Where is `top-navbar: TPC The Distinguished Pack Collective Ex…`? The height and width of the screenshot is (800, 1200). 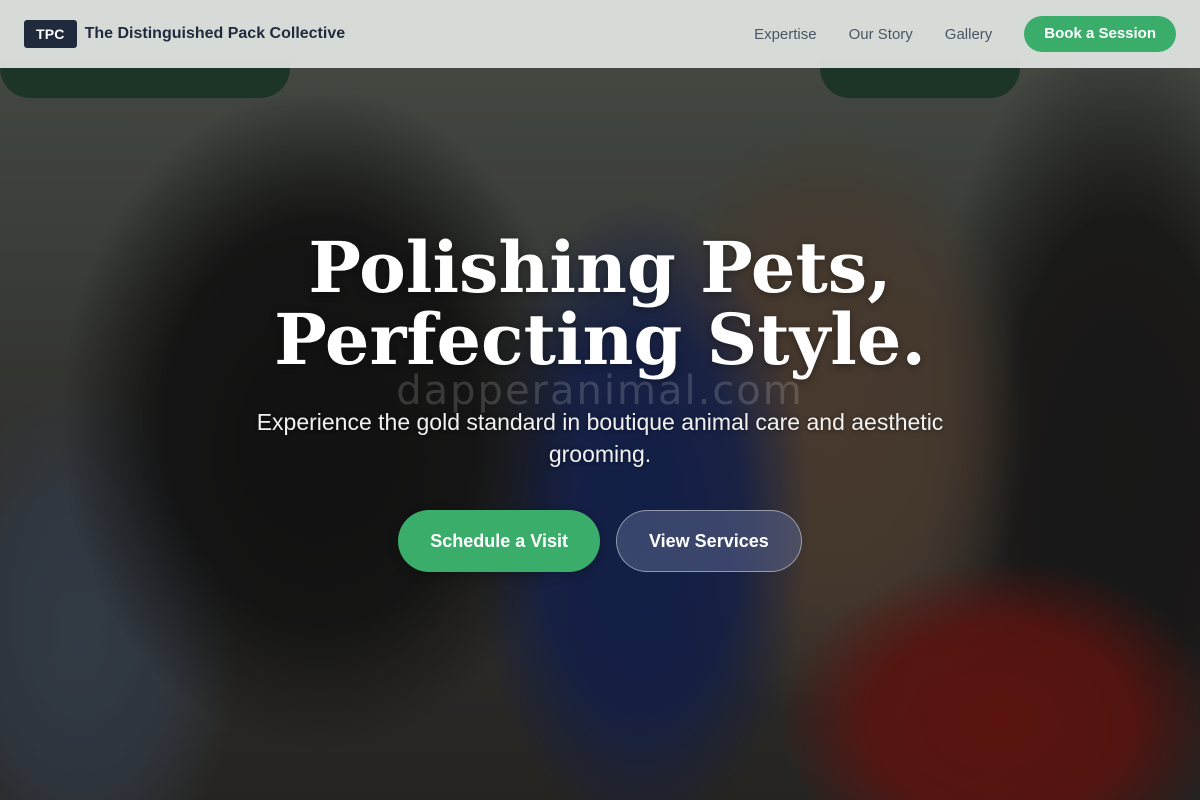
top-navbar: TPC The Distinguished Pack Collective Ex… is located at coordinates (600, 34).